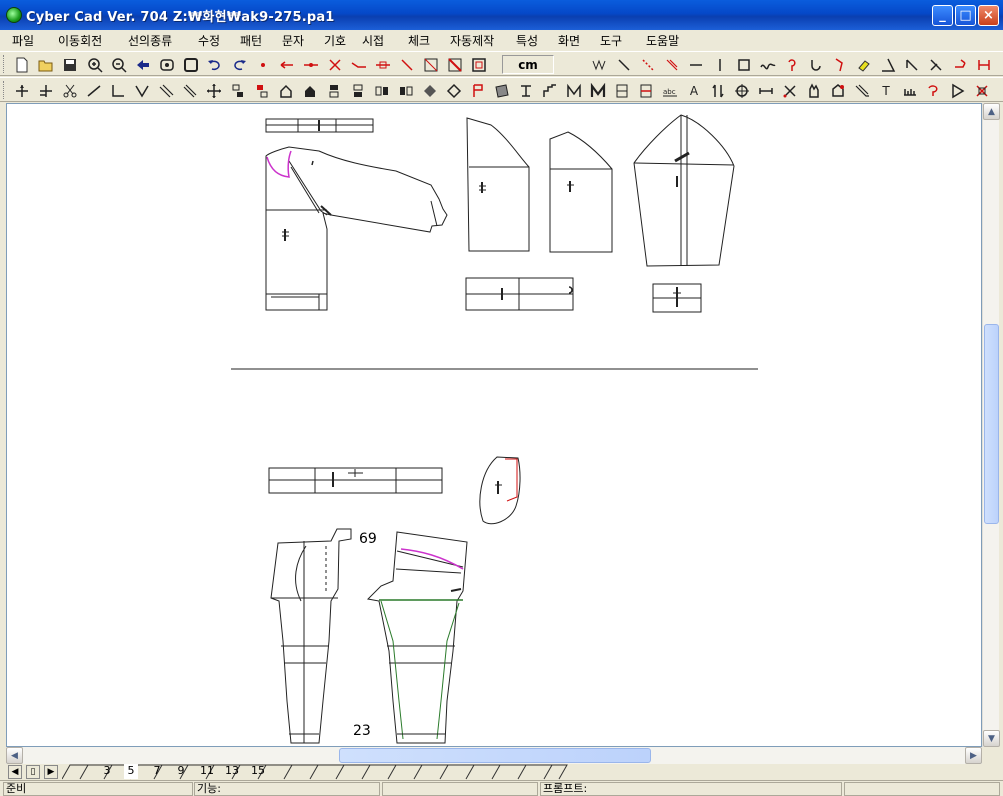 The image size is (1003, 796). I want to click on delete-tool-icon, so click(982, 90).